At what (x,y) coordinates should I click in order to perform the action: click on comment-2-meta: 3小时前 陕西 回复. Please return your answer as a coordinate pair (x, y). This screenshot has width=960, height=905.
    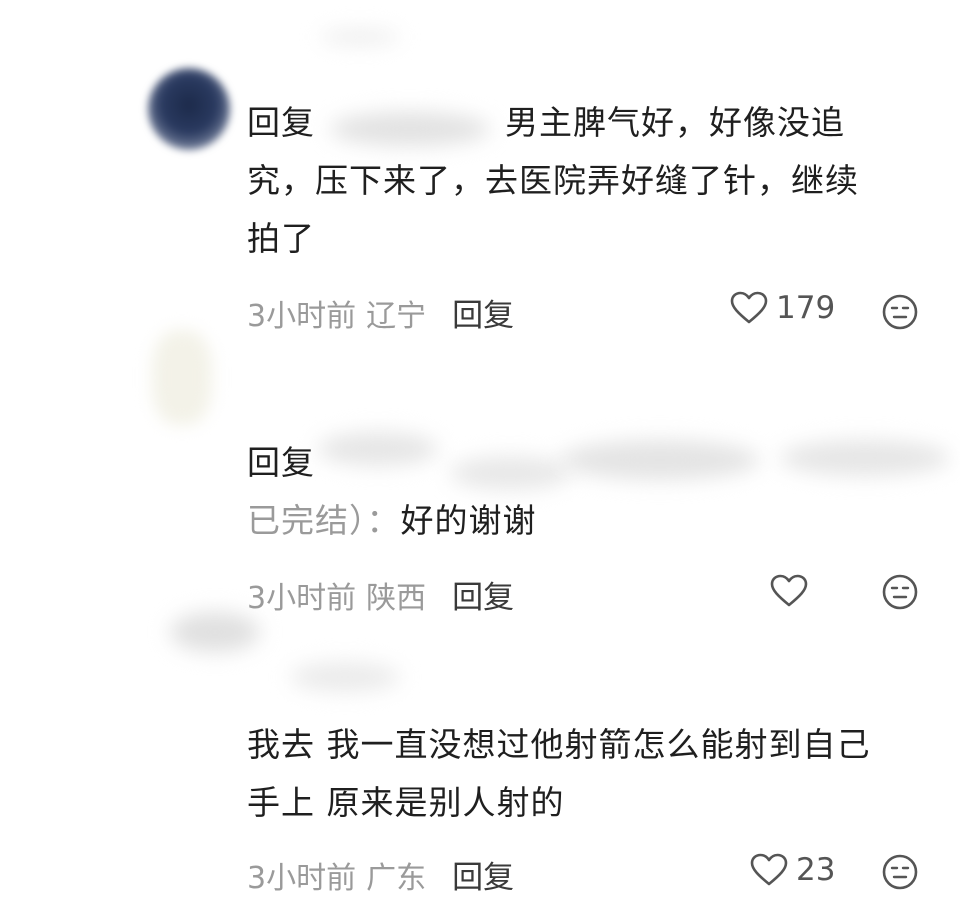
    Looking at the image, I should click on (380, 594).